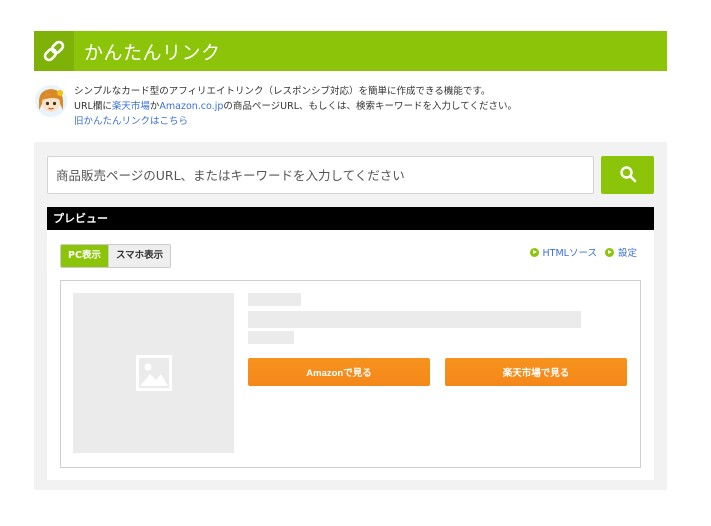 This screenshot has height=526, width=711. Describe the element at coordinates (339, 372) in the screenshot. I see `amazon-button: Amazonで見る` at that location.